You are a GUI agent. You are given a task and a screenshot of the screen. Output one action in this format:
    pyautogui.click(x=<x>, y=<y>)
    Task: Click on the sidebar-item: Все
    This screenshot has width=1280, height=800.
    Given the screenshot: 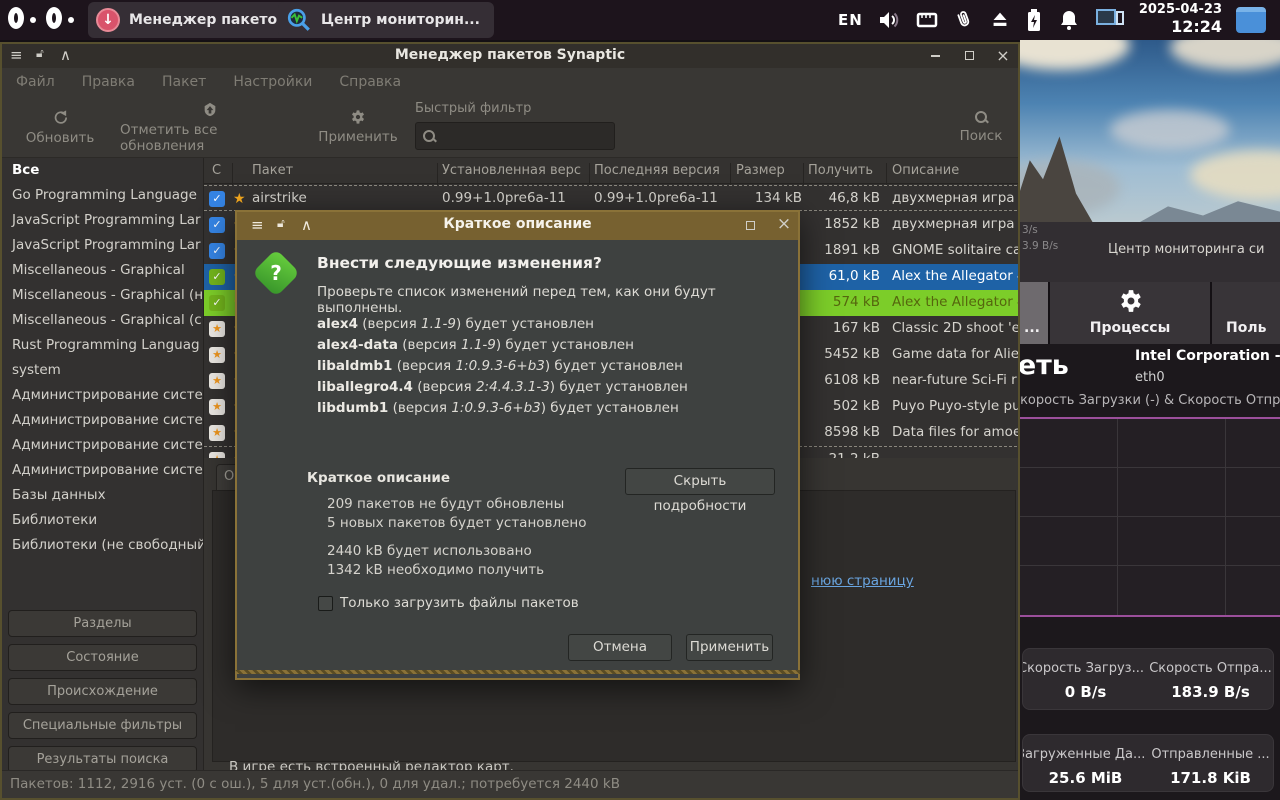 What is the action you would take?
    pyautogui.click(x=102, y=170)
    